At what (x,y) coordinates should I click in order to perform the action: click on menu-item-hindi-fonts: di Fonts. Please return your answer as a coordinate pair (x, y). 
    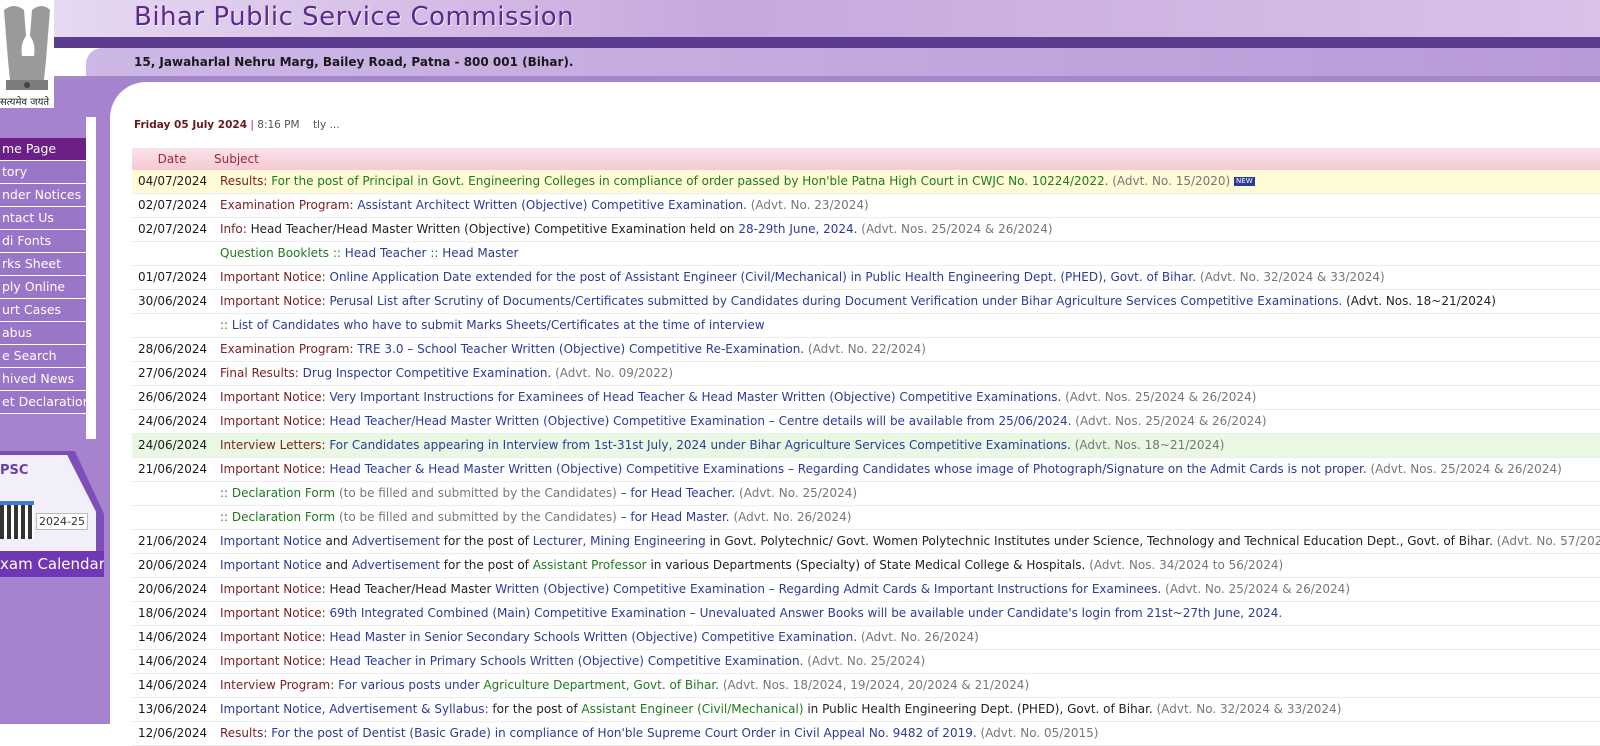
    Looking at the image, I should click on (43, 241).